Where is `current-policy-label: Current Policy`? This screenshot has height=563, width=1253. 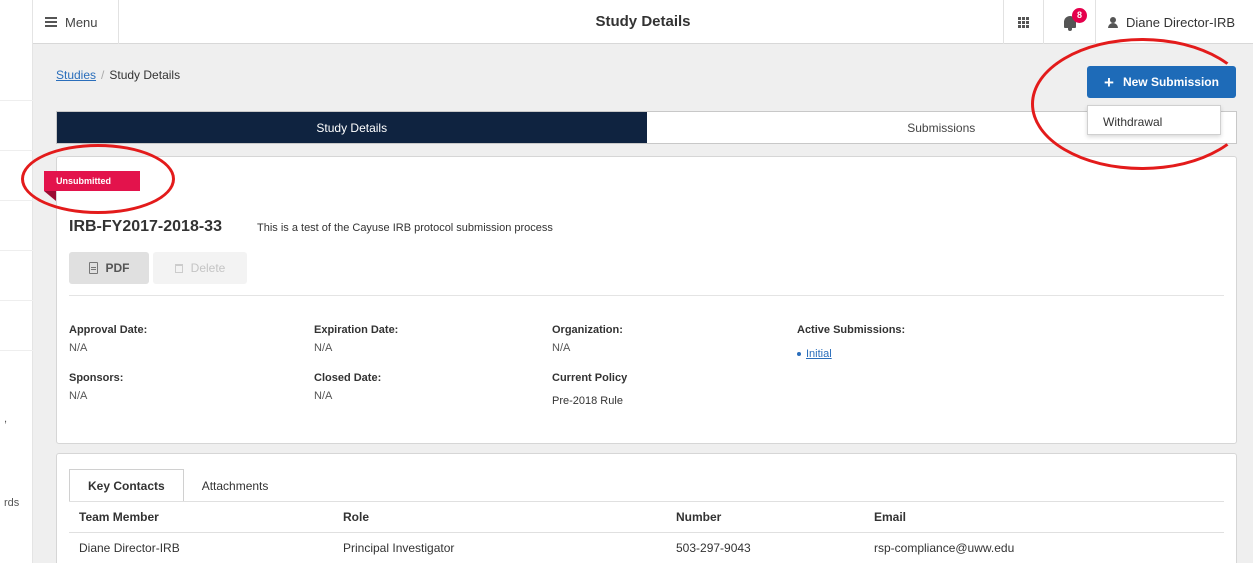
current-policy-label: Current Policy is located at coordinates (590, 378).